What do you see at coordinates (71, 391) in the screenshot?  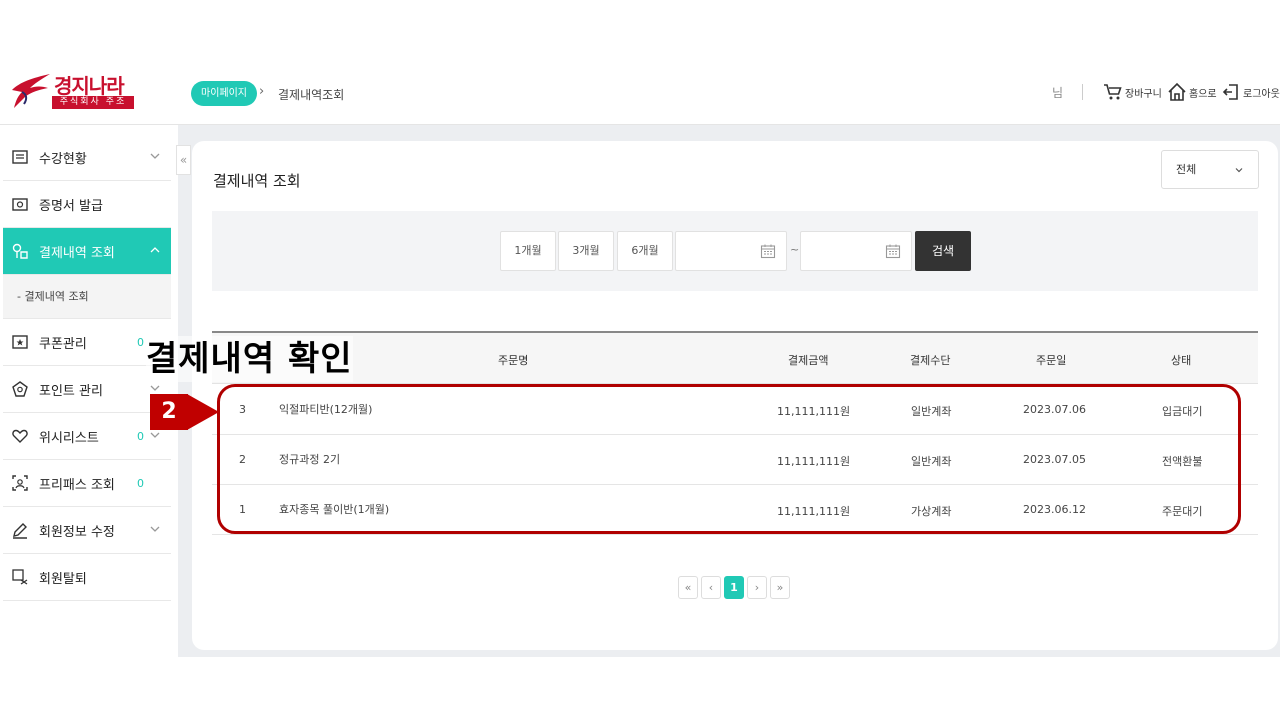 I see `sidebar-item-label: 포인트 관리` at bounding box center [71, 391].